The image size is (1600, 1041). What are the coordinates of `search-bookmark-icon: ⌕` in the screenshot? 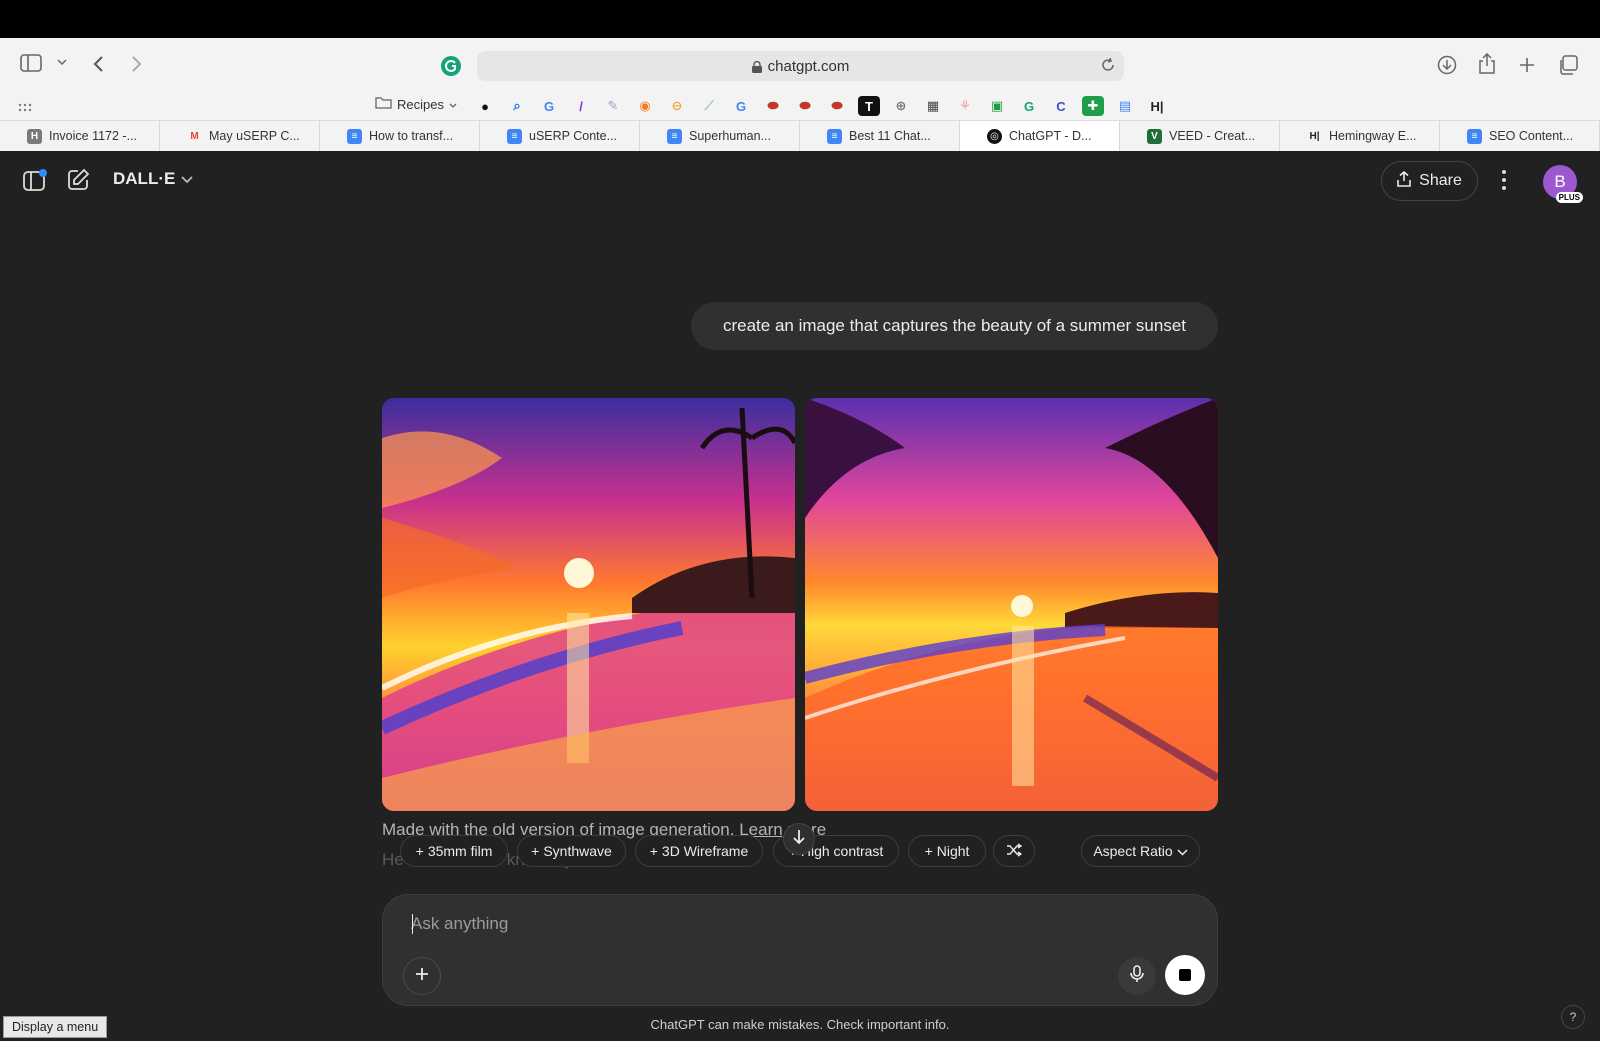 It's located at (517, 106).